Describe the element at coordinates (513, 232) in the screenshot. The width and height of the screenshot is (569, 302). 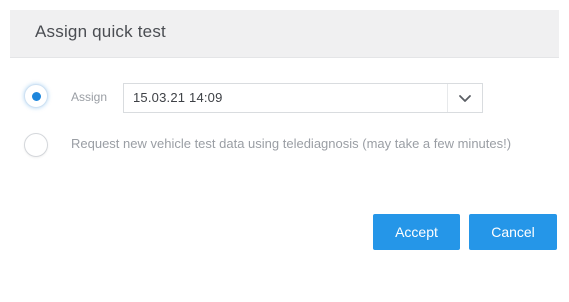
I see `cancel-button: Cancel` at that location.